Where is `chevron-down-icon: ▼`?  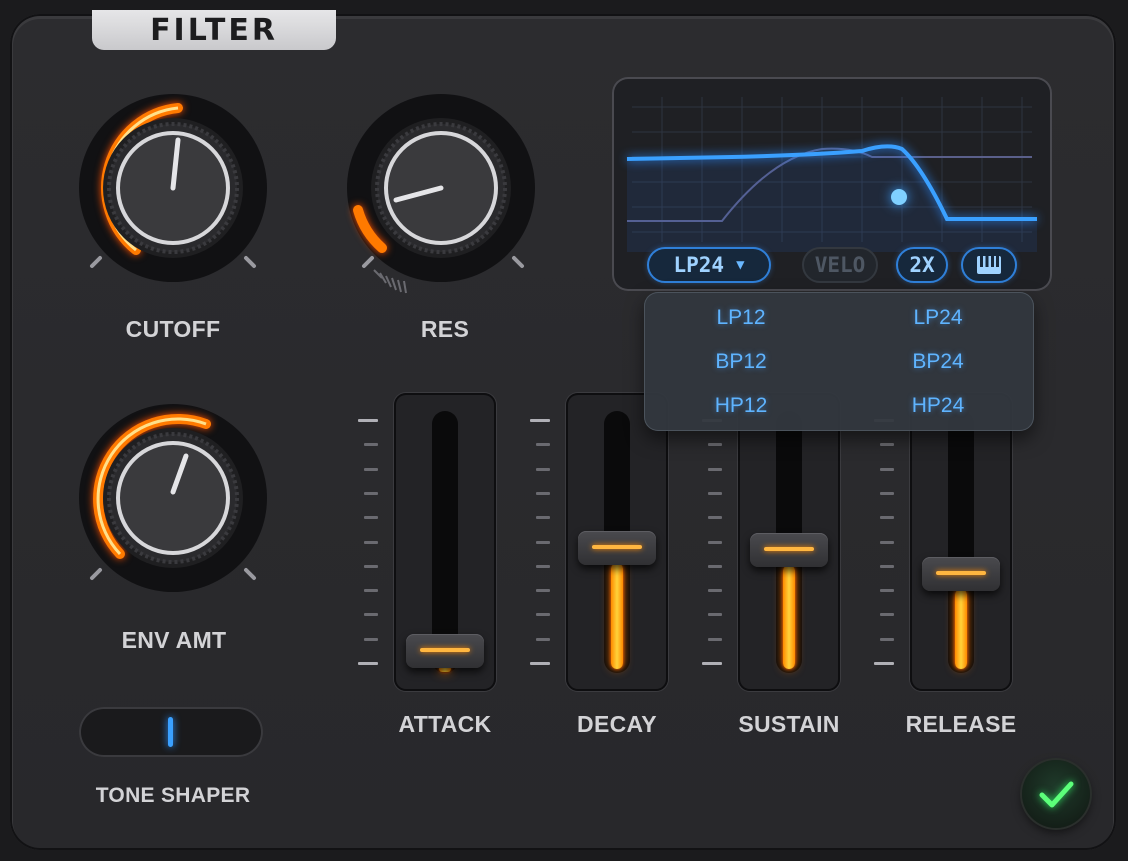
chevron-down-icon: ▼ is located at coordinates (740, 265).